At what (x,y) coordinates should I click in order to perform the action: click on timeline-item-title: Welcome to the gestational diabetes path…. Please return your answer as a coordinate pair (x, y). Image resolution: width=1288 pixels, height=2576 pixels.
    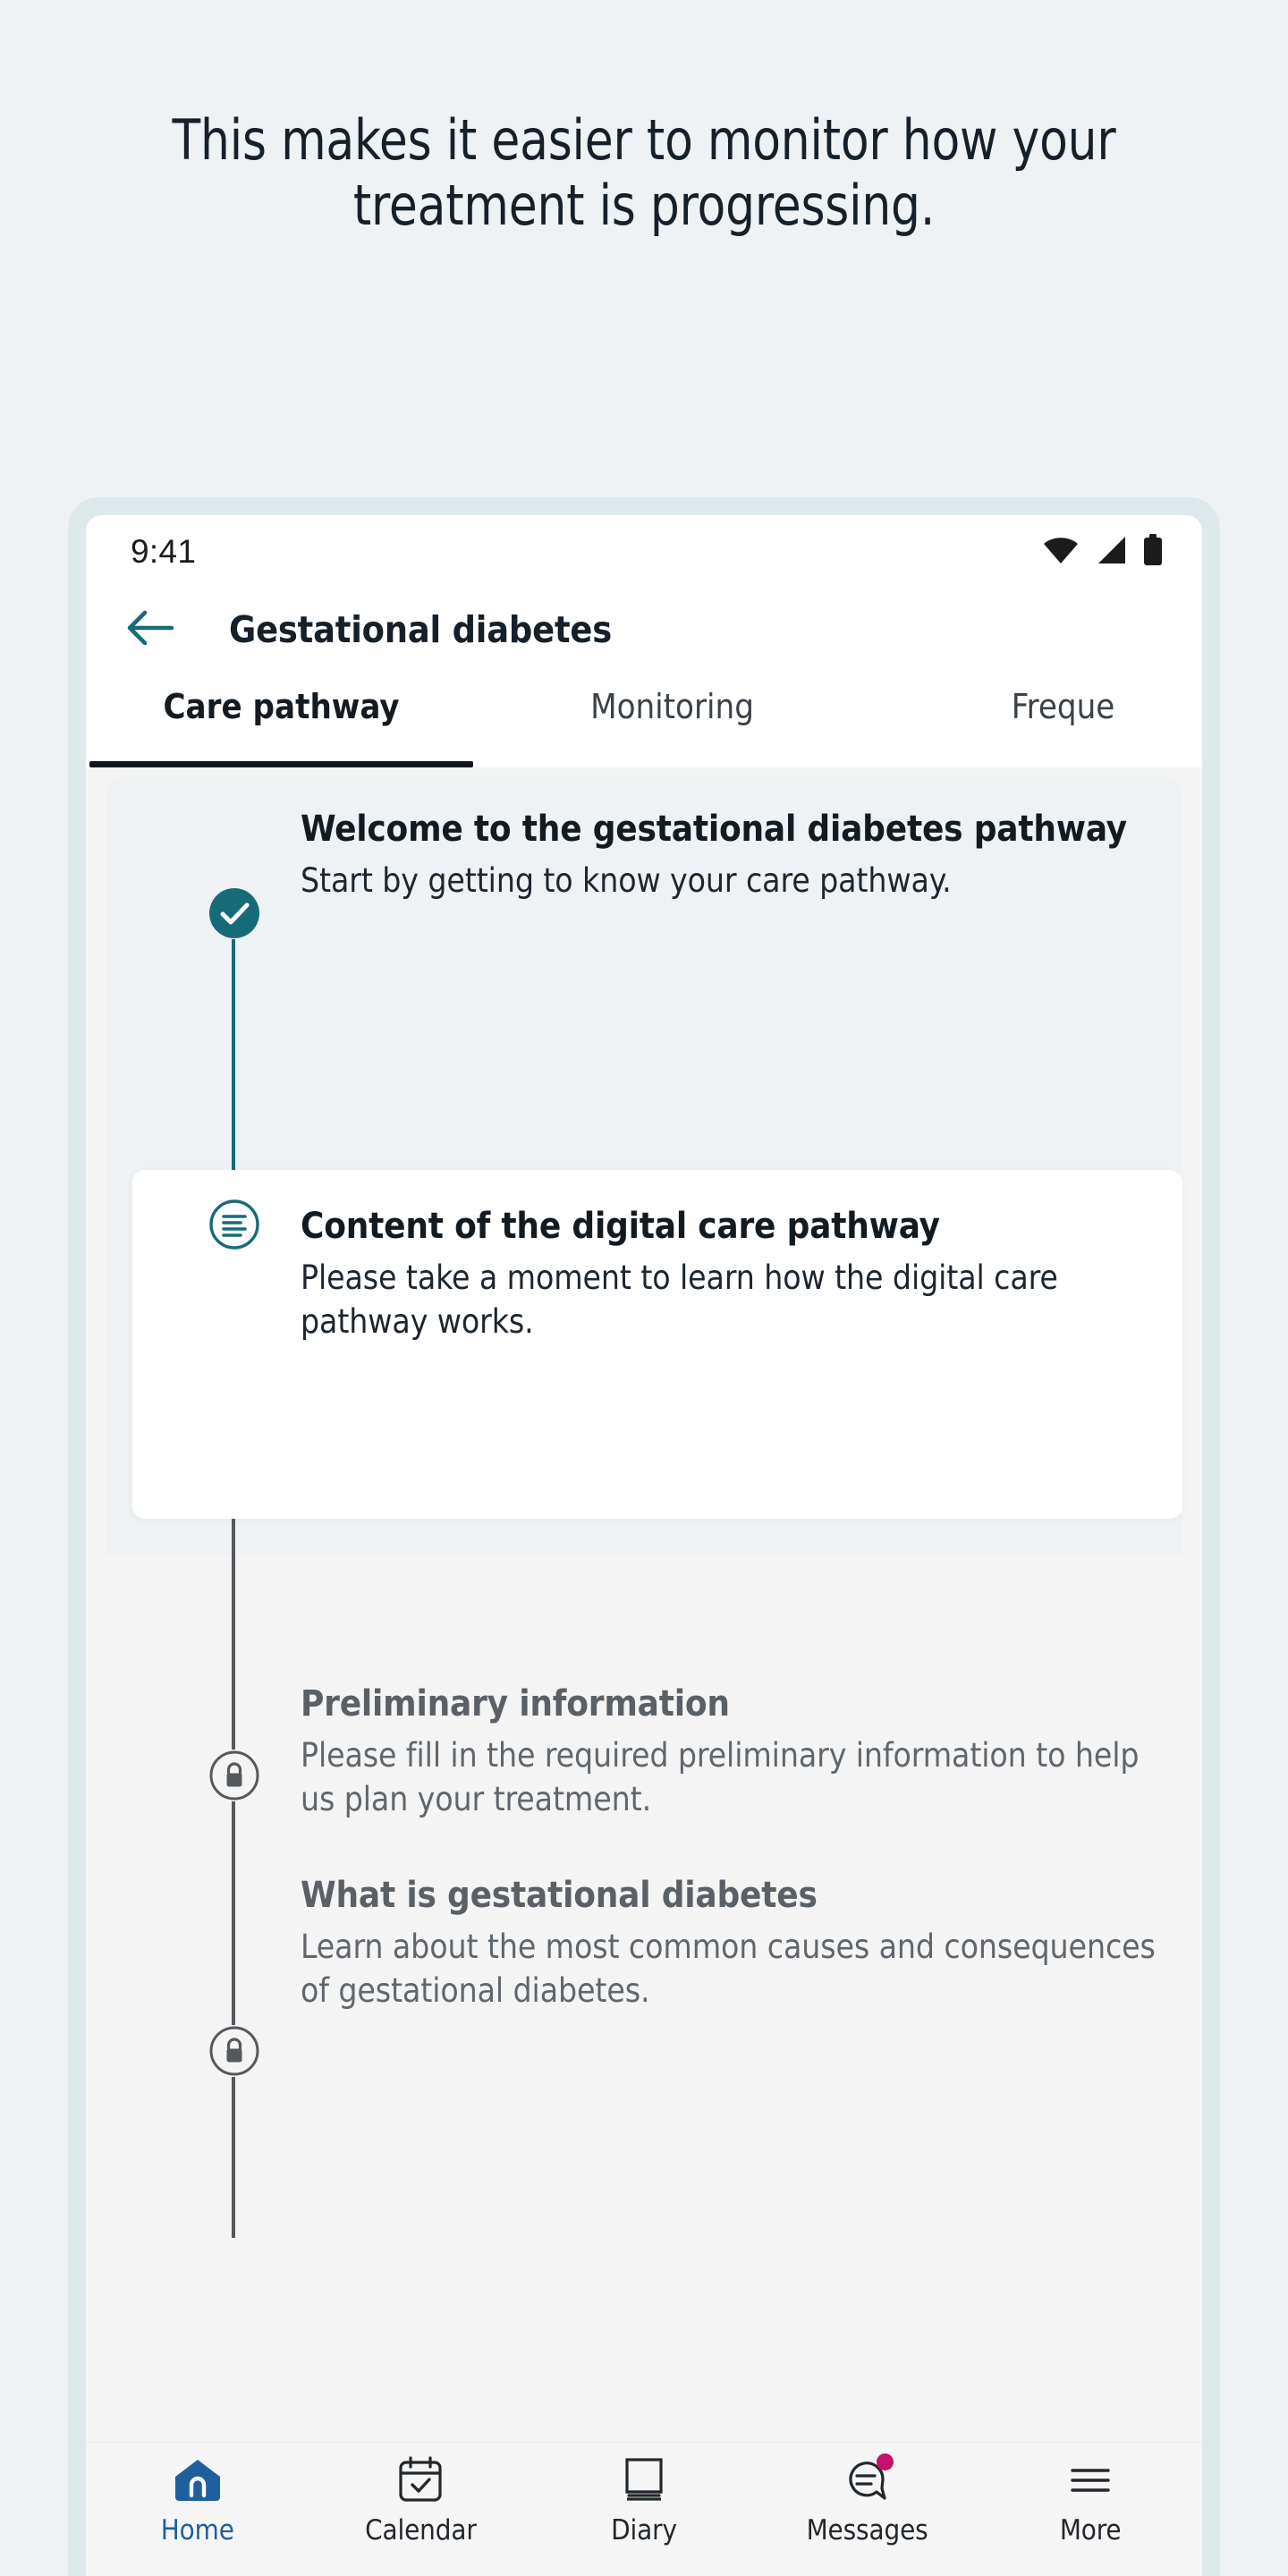
    Looking at the image, I should click on (714, 829).